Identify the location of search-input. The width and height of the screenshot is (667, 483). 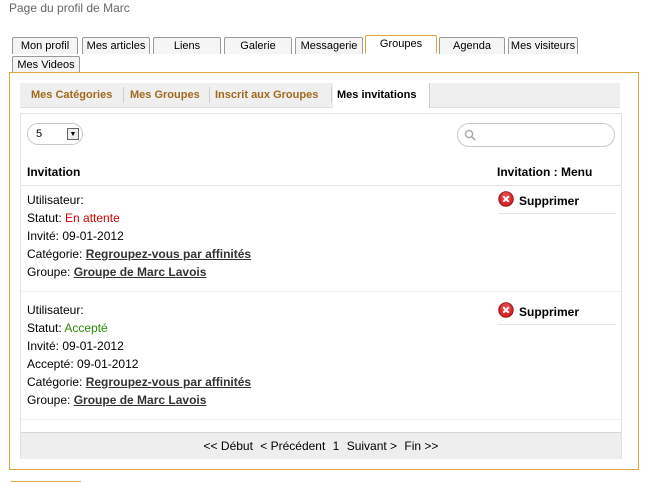
(536, 135).